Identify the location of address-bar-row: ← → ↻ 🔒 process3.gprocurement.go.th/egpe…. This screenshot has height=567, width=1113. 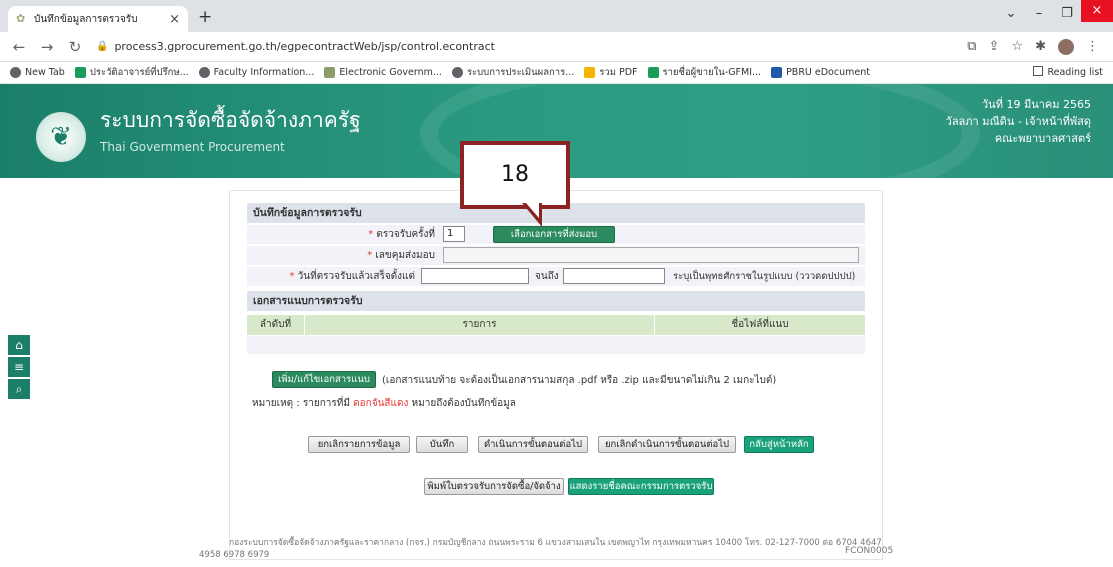
(556, 47).